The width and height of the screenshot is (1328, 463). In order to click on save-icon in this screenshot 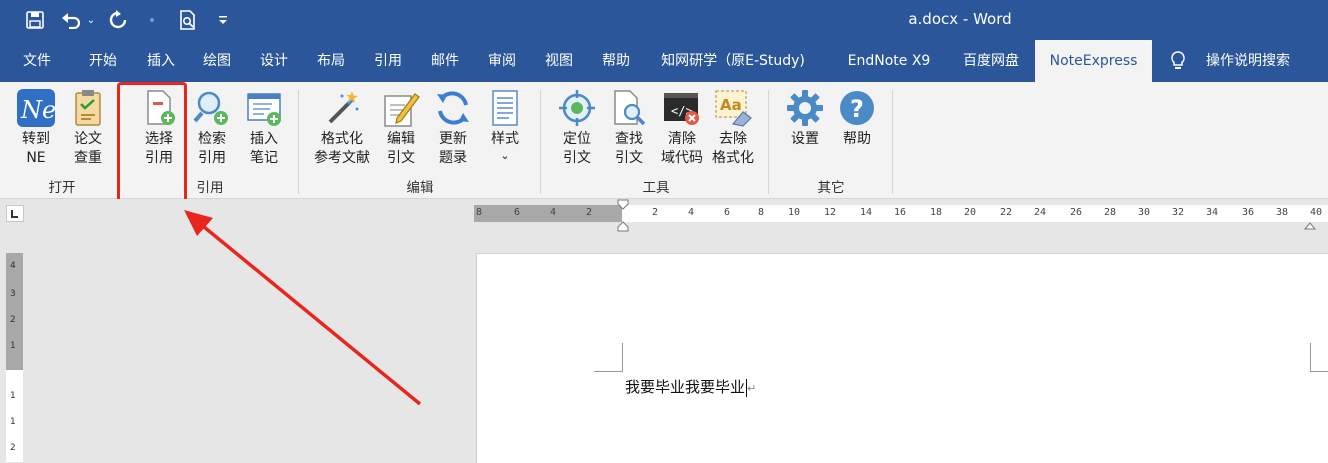, I will do `click(35, 20)`.